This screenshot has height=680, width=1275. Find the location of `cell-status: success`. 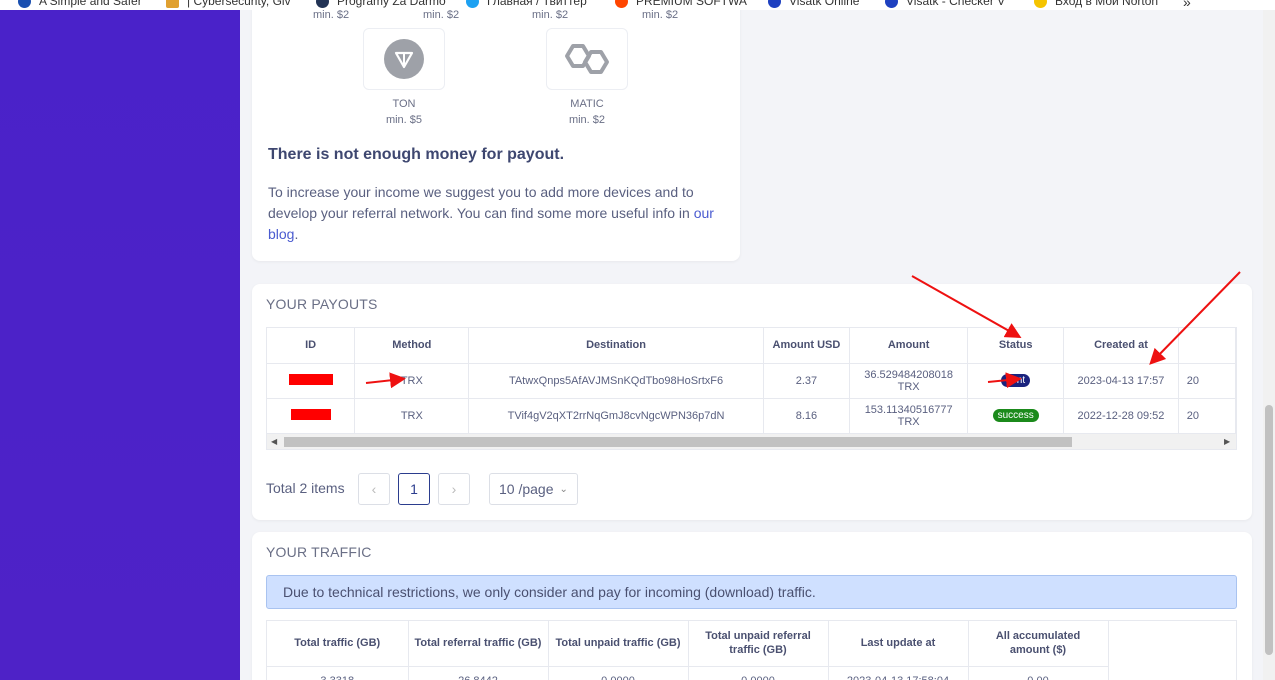

cell-status: success is located at coordinates (1016, 416).